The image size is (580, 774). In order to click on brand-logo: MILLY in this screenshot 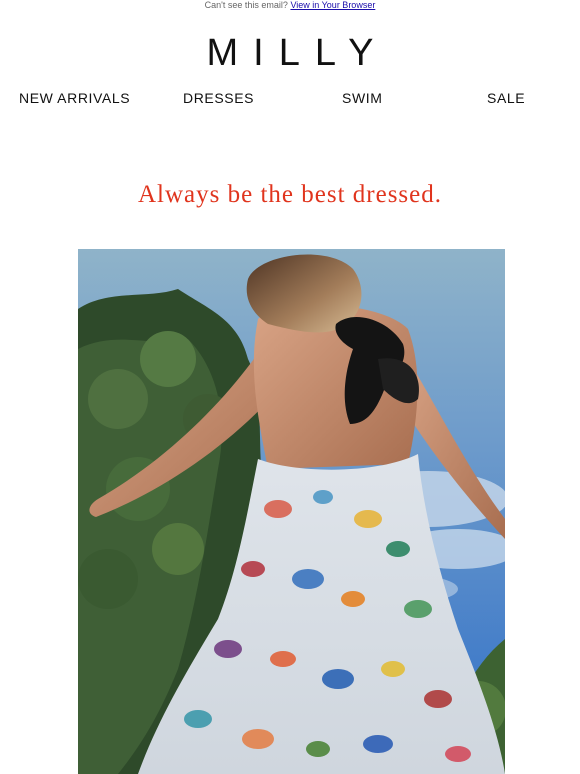, I will do `click(290, 53)`.